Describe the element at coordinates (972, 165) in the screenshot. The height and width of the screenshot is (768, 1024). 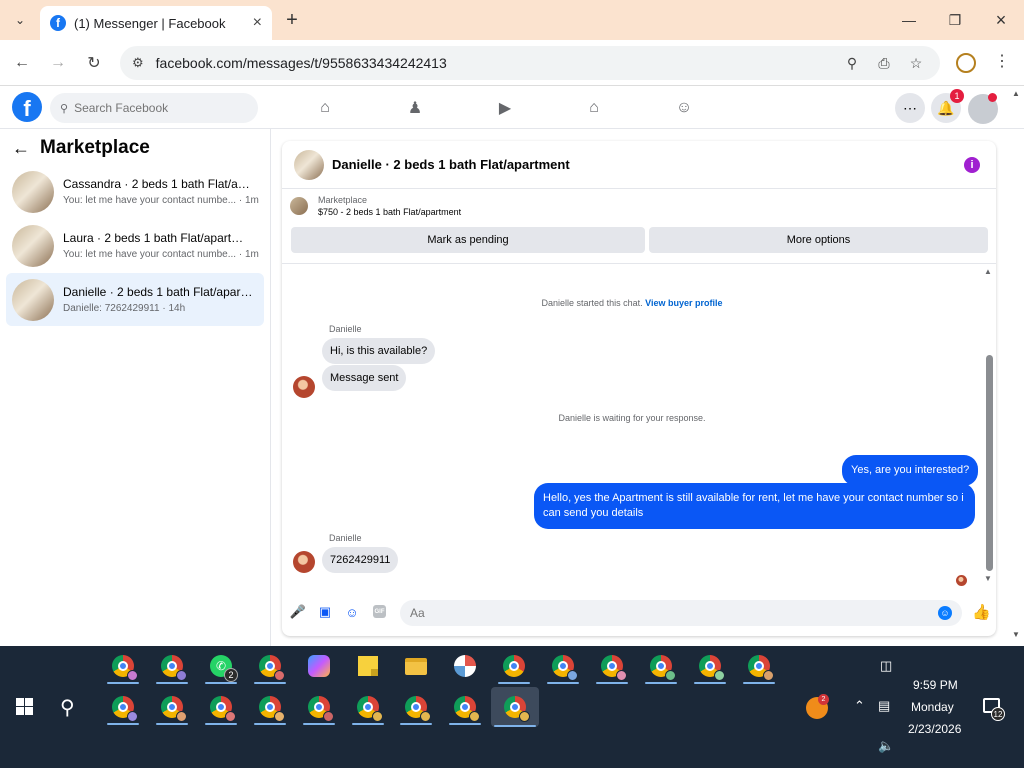
I see `info-icon: i` at that location.